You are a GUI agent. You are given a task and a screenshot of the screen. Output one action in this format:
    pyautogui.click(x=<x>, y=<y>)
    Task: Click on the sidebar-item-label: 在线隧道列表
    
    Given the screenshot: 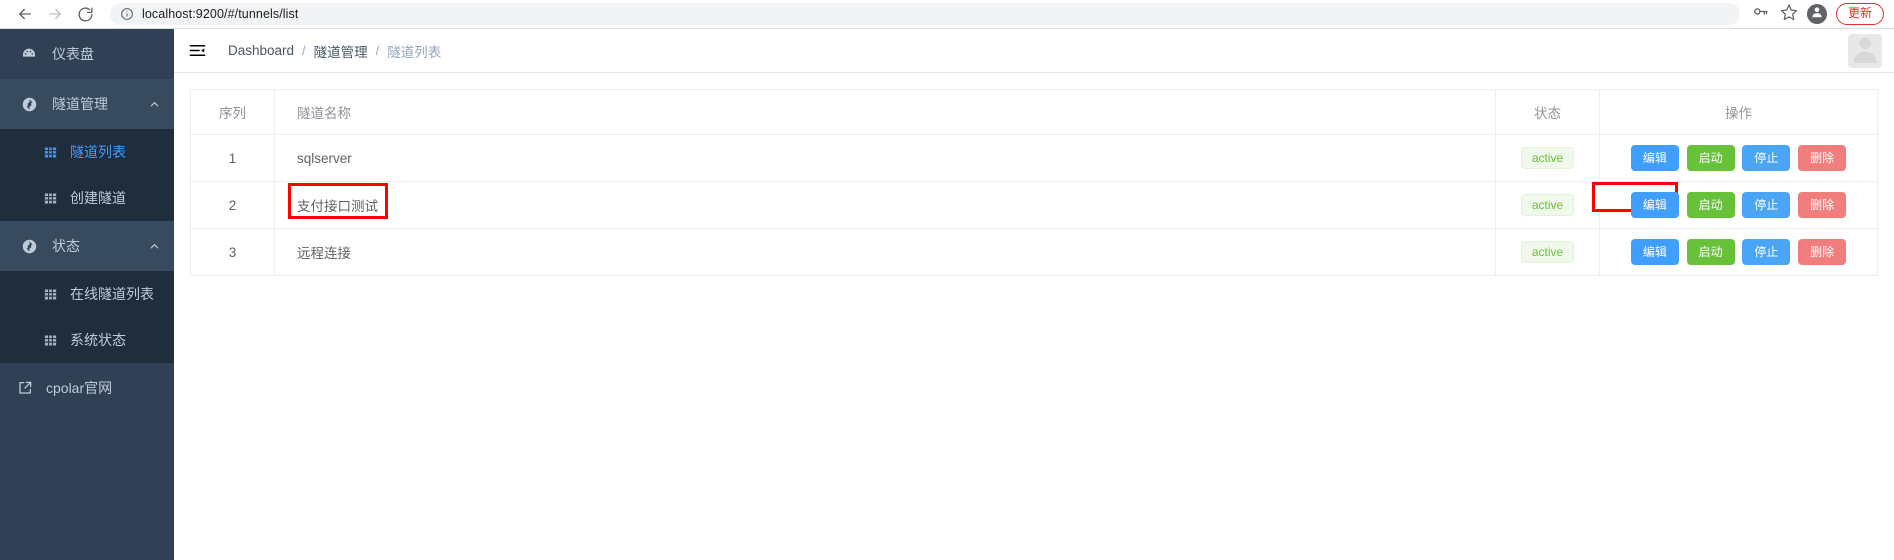 What is the action you would take?
    pyautogui.click(x=112, y=294)
    